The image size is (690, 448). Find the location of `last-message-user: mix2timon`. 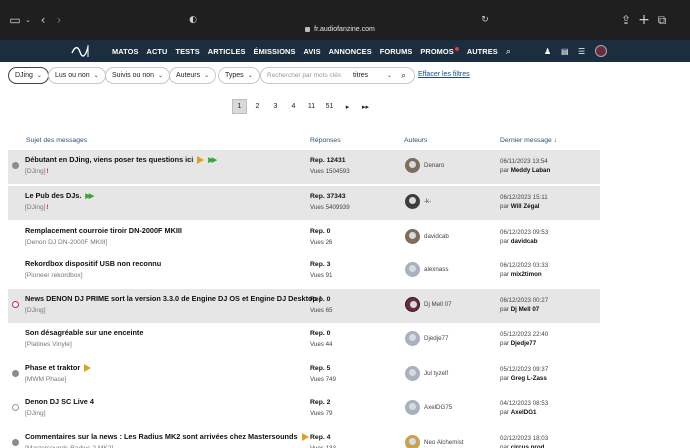

last-message-user: mix2timon is located at coordinates (526, 274).